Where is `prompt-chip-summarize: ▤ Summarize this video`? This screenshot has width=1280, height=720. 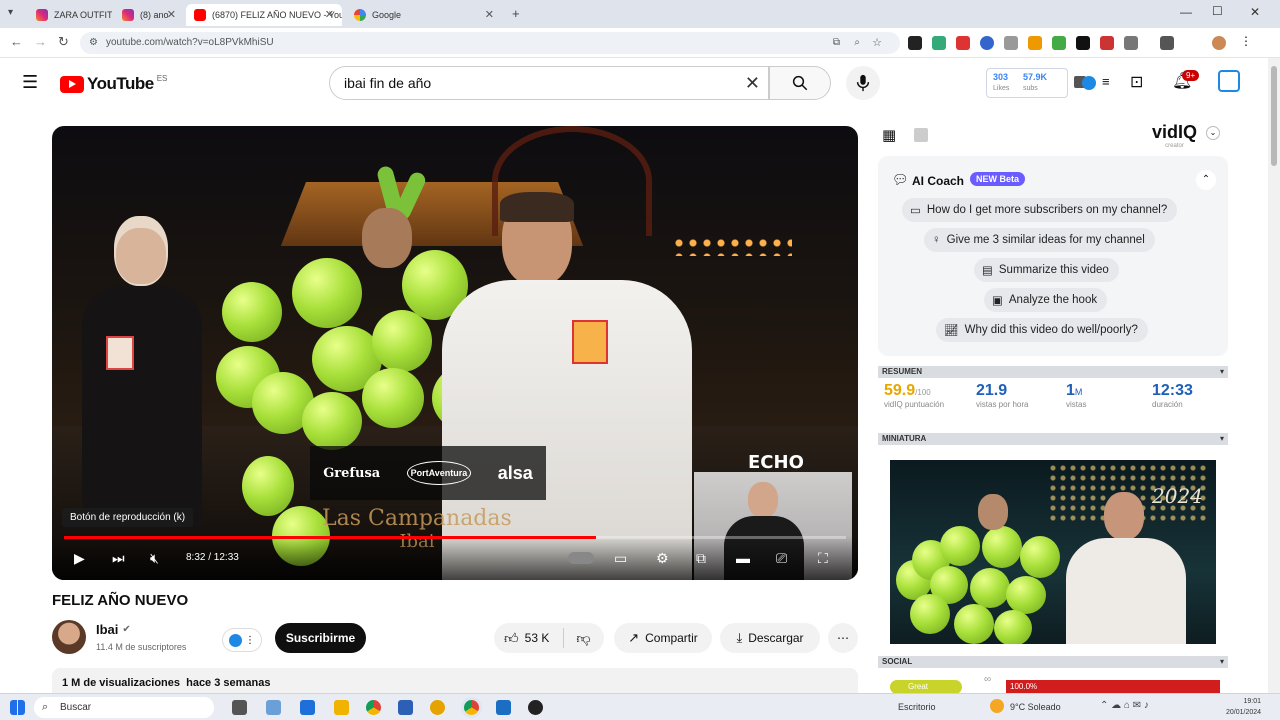 prompt-chip-summarize: ▤ Summarize this video is located at coordinates (1046, 270).